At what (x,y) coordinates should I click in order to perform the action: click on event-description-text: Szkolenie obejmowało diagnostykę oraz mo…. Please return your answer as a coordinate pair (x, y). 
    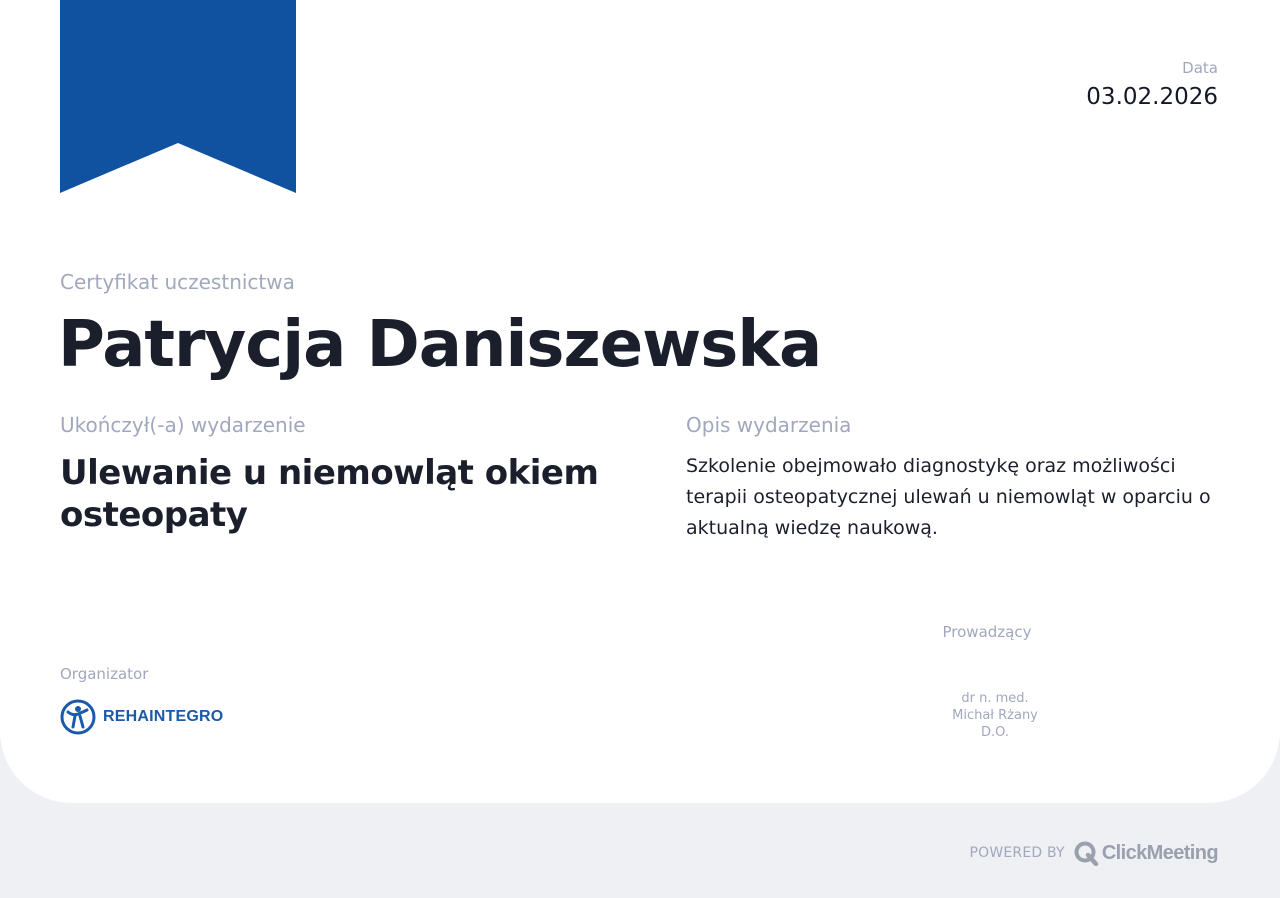
    Looking at the image, I should click on (948, 497).